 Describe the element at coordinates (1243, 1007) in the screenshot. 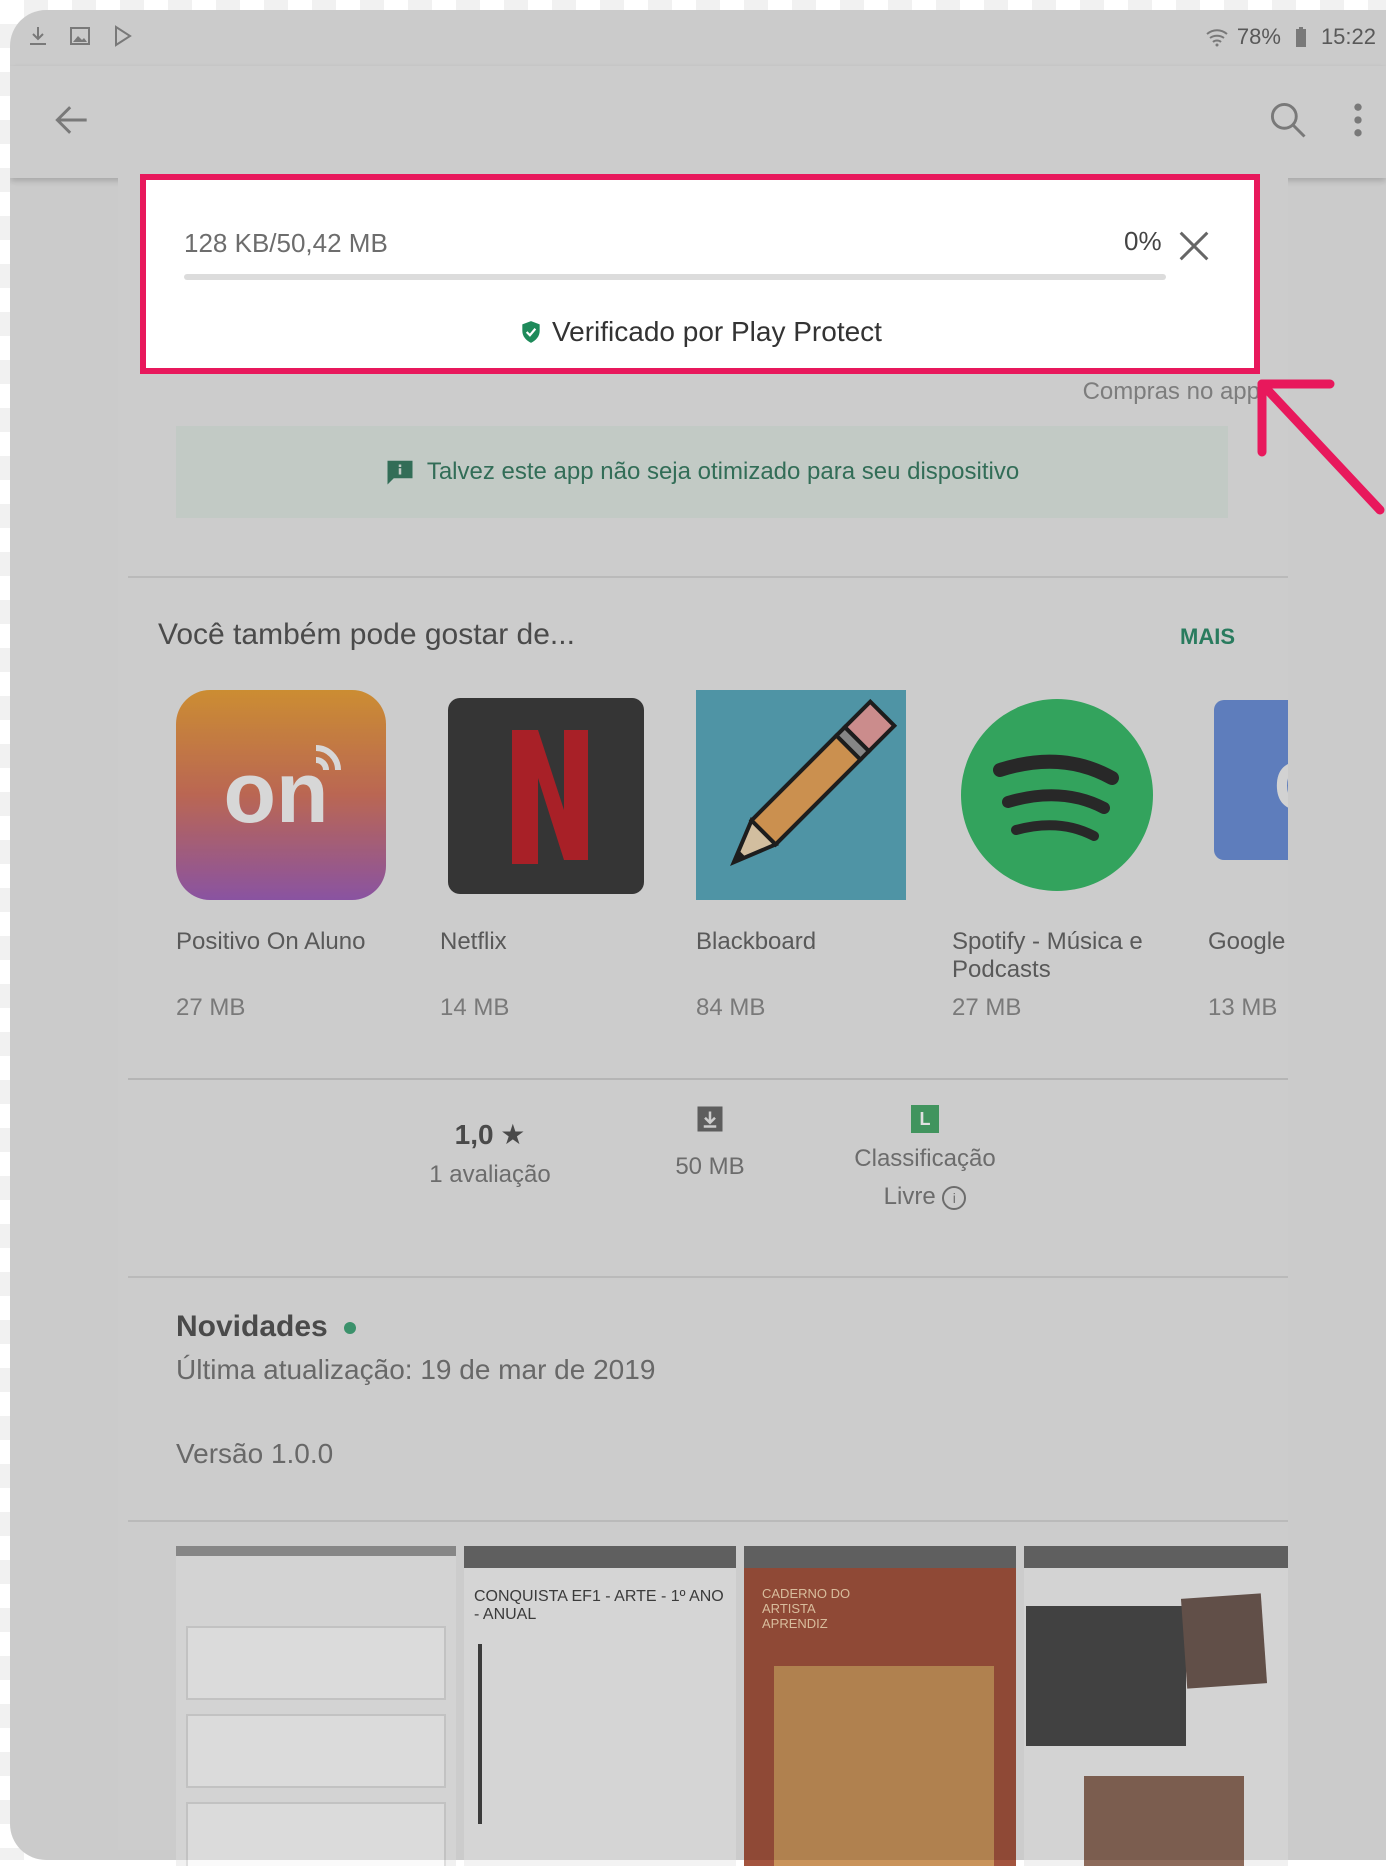

I see `app-size: 13 MB` at that location.